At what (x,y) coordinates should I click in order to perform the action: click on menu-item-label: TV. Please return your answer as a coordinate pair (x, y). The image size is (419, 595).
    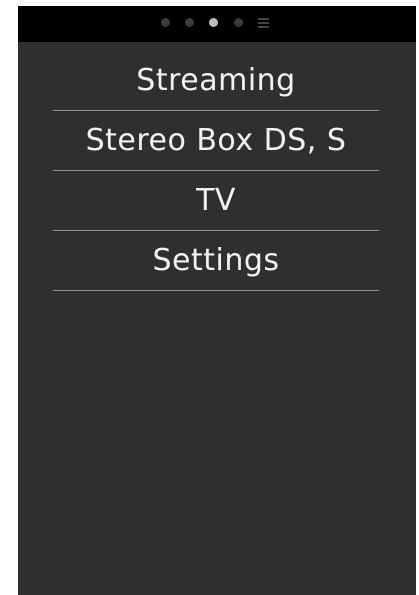
    Looking at the image, I should click on (216, 200).